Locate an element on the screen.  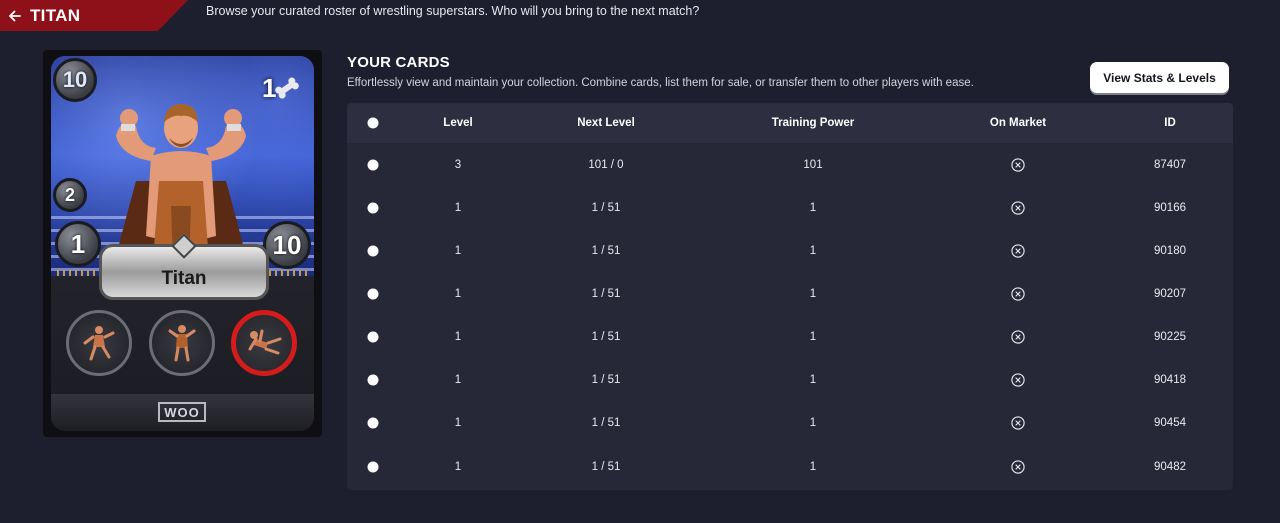
bone-badge: 1 is located at coordinates (286, 88).